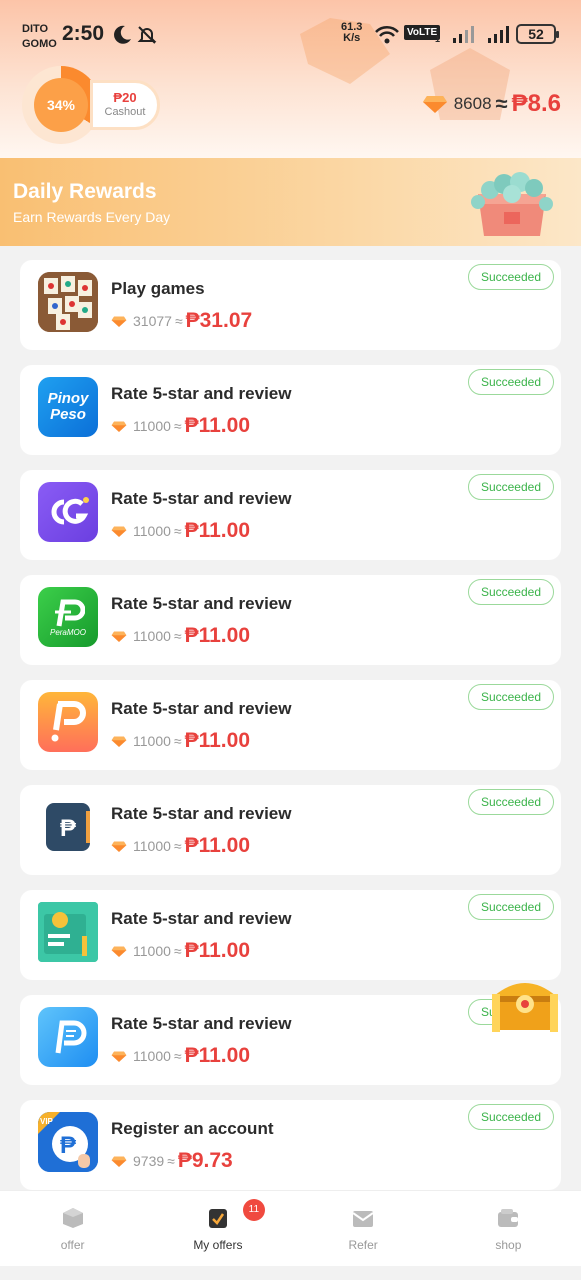 The width and height of the screenshot is (581, 1280). Describe the element at coordinates (68, 722) in the screenshot. I see `orange-p-app-icon` at that location.